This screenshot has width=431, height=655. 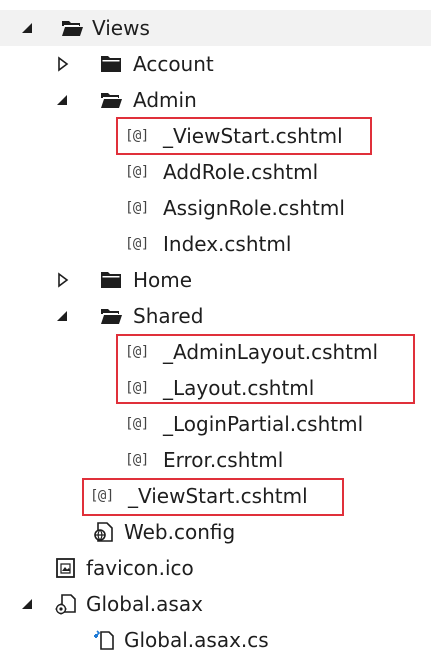 What do you see at coordinates (173, 64) in the screenshot?
I see `tree-node-label: Account` at bounding box center [173, 64].